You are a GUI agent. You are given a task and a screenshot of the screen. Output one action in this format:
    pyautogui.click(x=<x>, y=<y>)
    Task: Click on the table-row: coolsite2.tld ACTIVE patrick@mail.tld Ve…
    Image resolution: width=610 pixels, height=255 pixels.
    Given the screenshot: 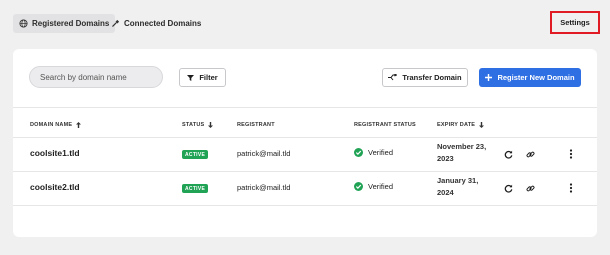 What is the action you would take?
    pyautogui.click(x=305, y=188)
    